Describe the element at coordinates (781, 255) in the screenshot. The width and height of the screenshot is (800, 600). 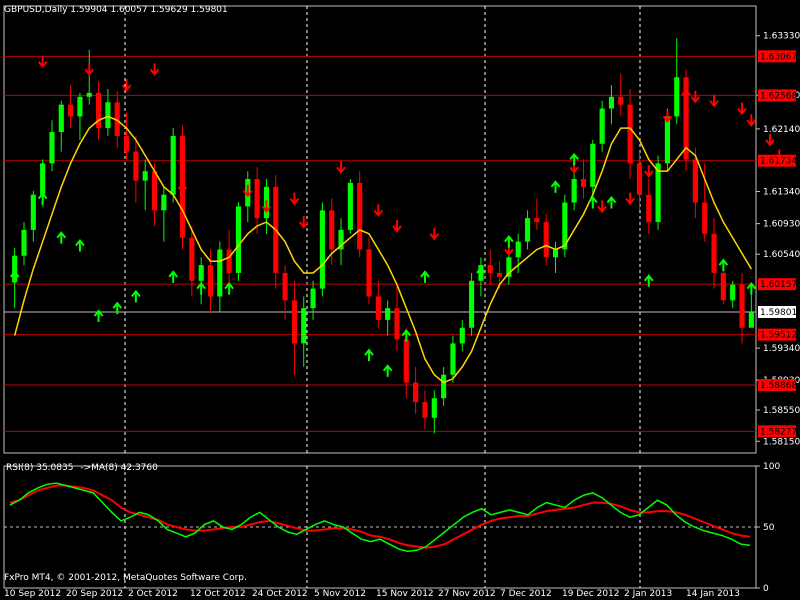
I see `price-tick-label: 1.60540` at that location.